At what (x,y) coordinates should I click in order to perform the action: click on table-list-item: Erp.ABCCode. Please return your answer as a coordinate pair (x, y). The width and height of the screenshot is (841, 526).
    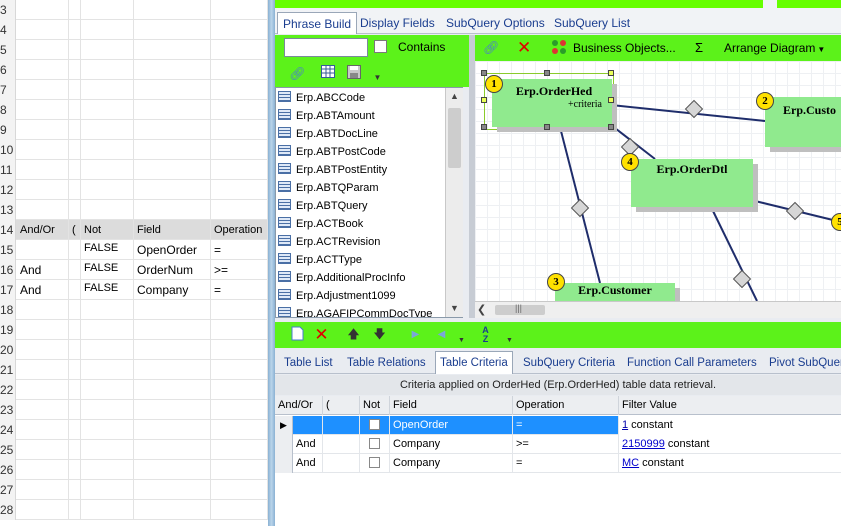
    Looking at the image, I should click on (321, 98).